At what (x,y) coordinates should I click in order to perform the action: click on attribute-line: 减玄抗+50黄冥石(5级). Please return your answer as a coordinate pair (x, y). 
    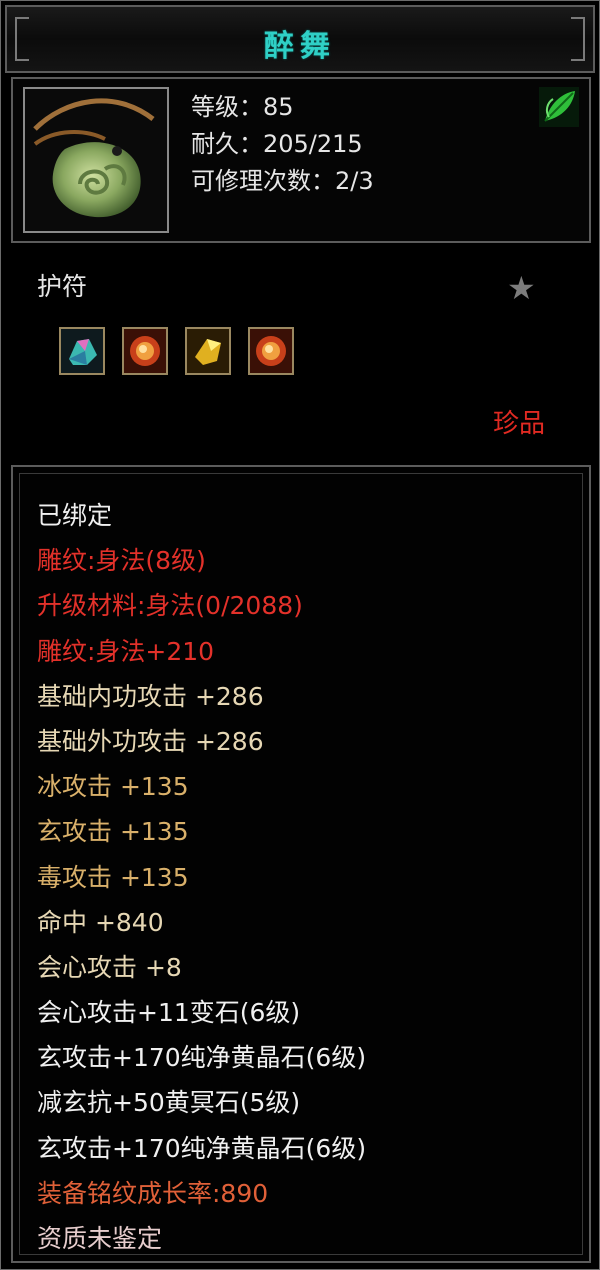
    Looking at the image, I should click on (169, 1103).